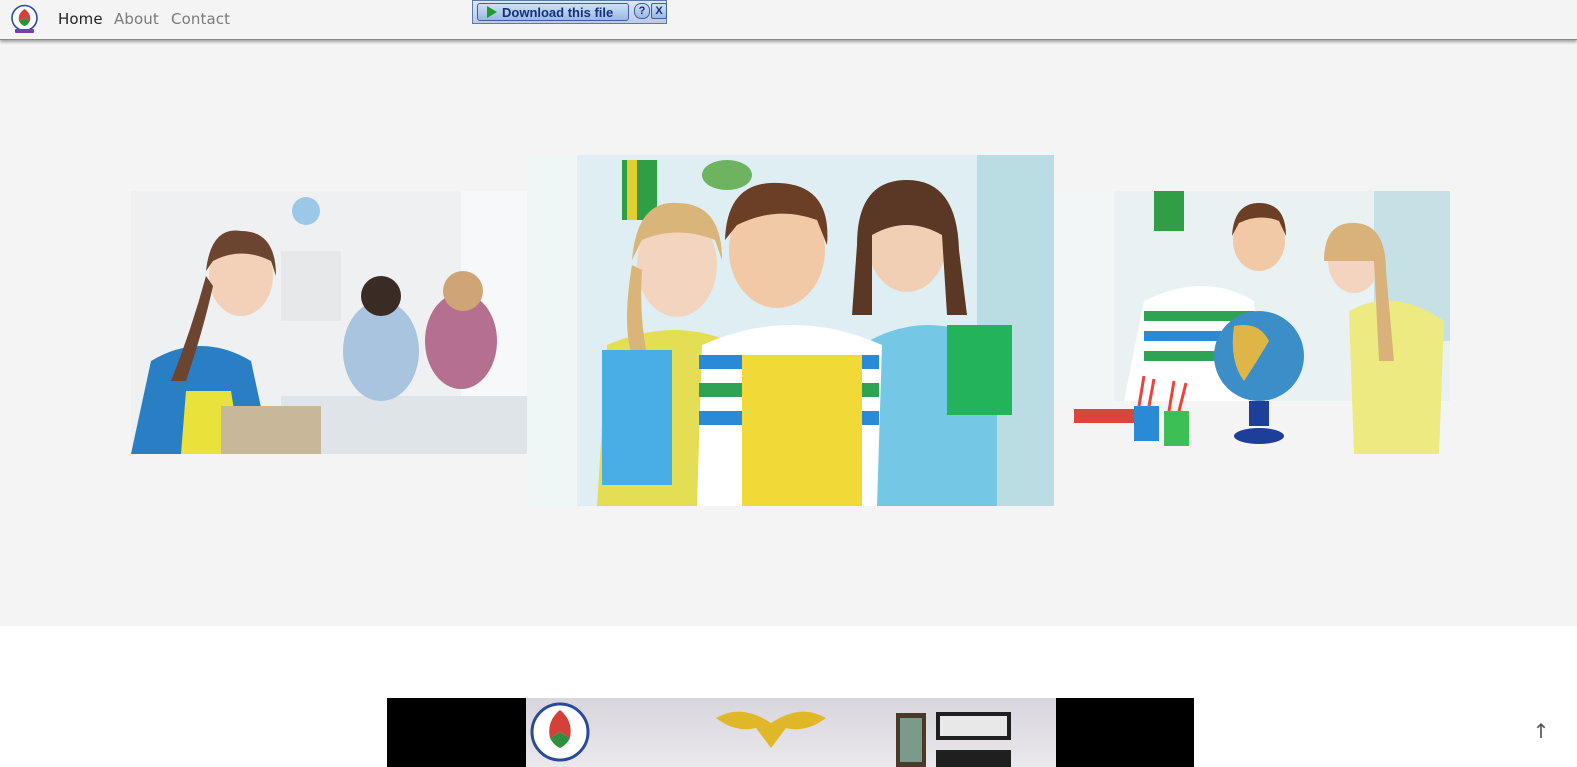 The height and width of the screenshot is (767, 1577). Describe the element at coordinates (558, 12) in the screenshot. I see `download-button-label: Download this file` at that location.